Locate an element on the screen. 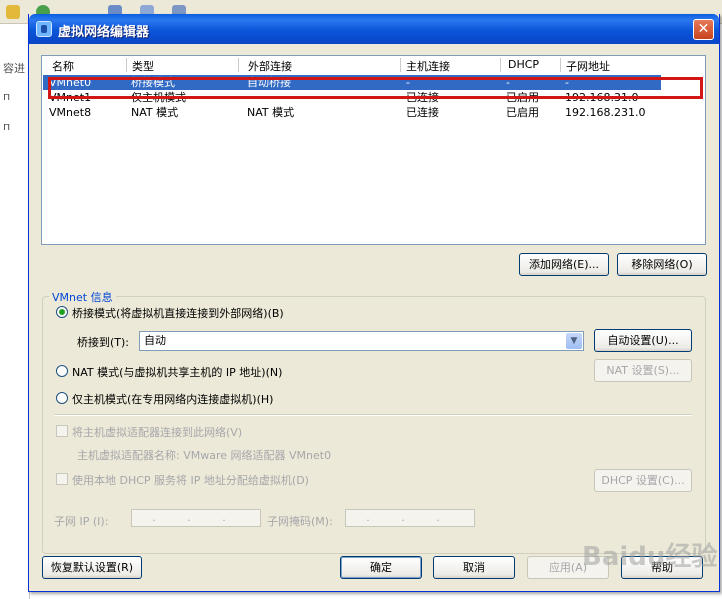 The width and height of the screenshot is (722, 599). title-bar: 虚拟网络编辑器 ✕ is located at coordinates (374, 29).